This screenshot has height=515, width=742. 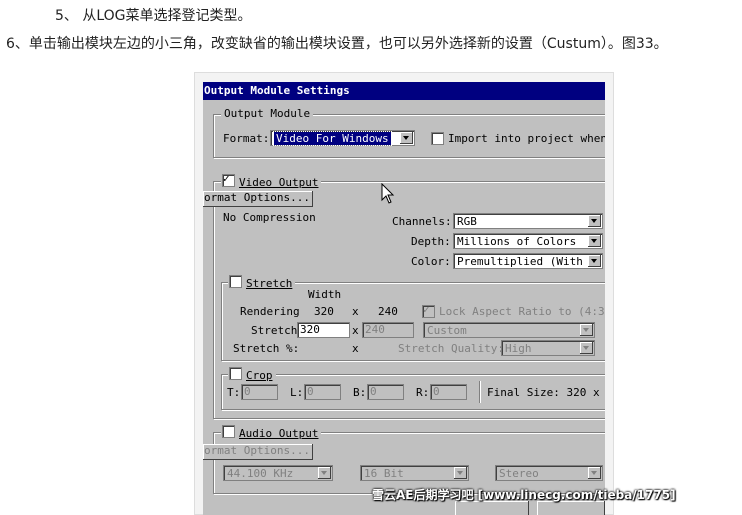 What do you see at coordinates (526, 138) in the screenshot?
I see `import-label: Import into project when d` at bounding box center [526, 138].